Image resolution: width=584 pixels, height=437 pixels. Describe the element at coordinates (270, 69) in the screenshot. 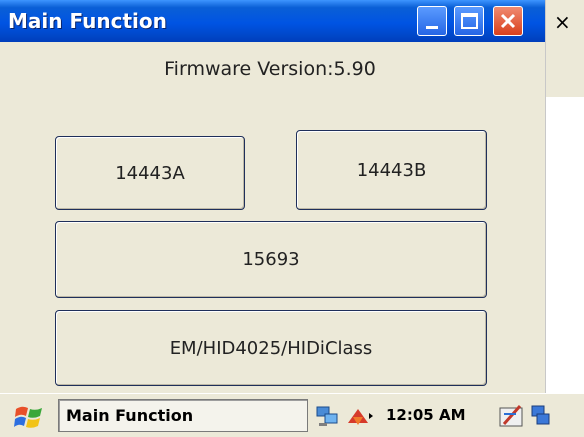

I see `firmware-version-label: Firmware Version:5.90` at that location.